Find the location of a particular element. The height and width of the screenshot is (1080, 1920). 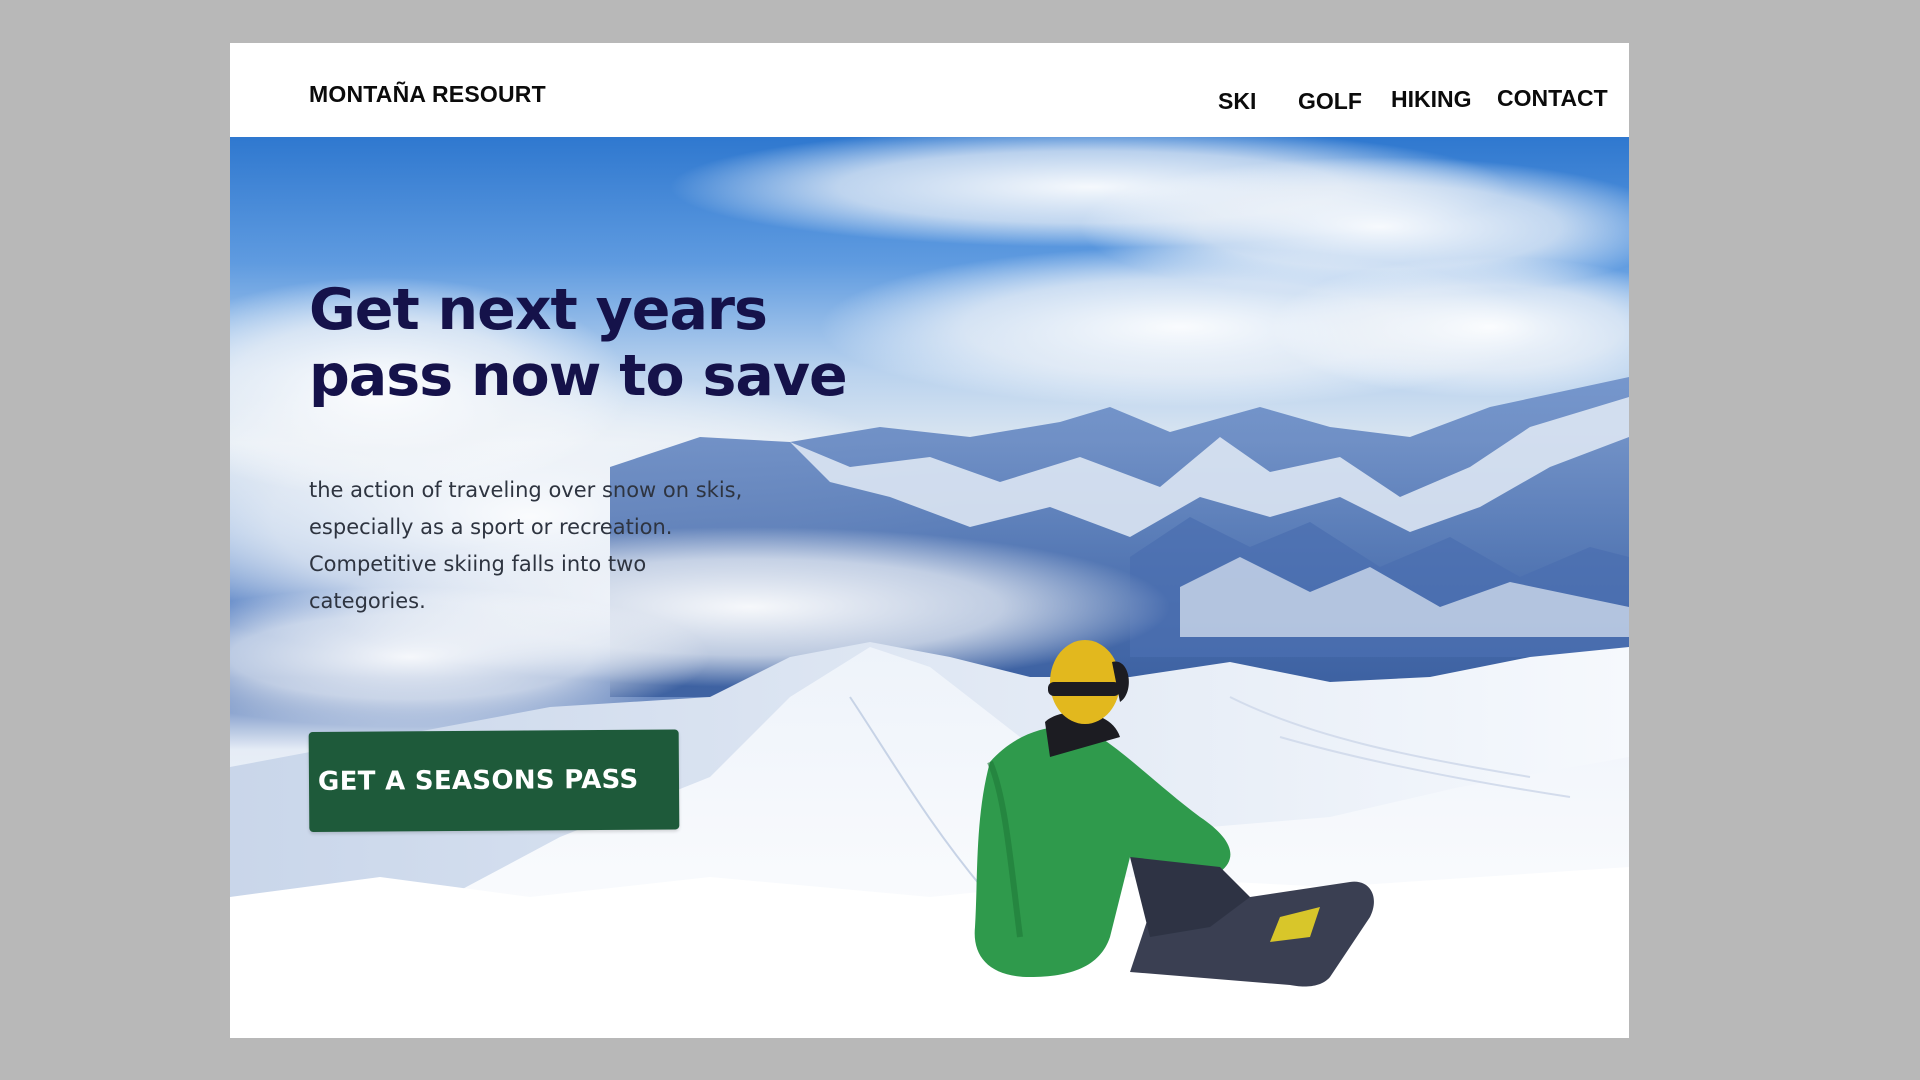

description-line: categories. is located at coordinates (367, 601).